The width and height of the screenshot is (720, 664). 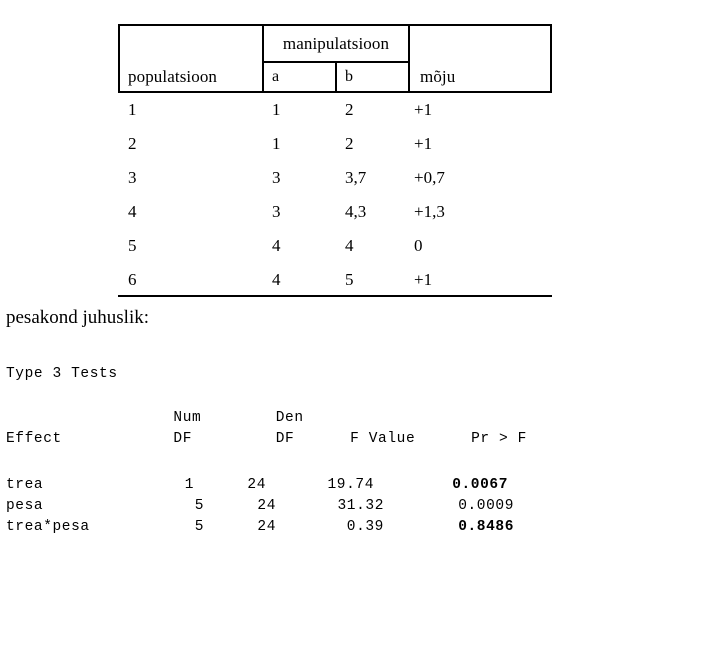 I want to click on page-title: pesakond juhuslik:, so click(x=78, y=317).